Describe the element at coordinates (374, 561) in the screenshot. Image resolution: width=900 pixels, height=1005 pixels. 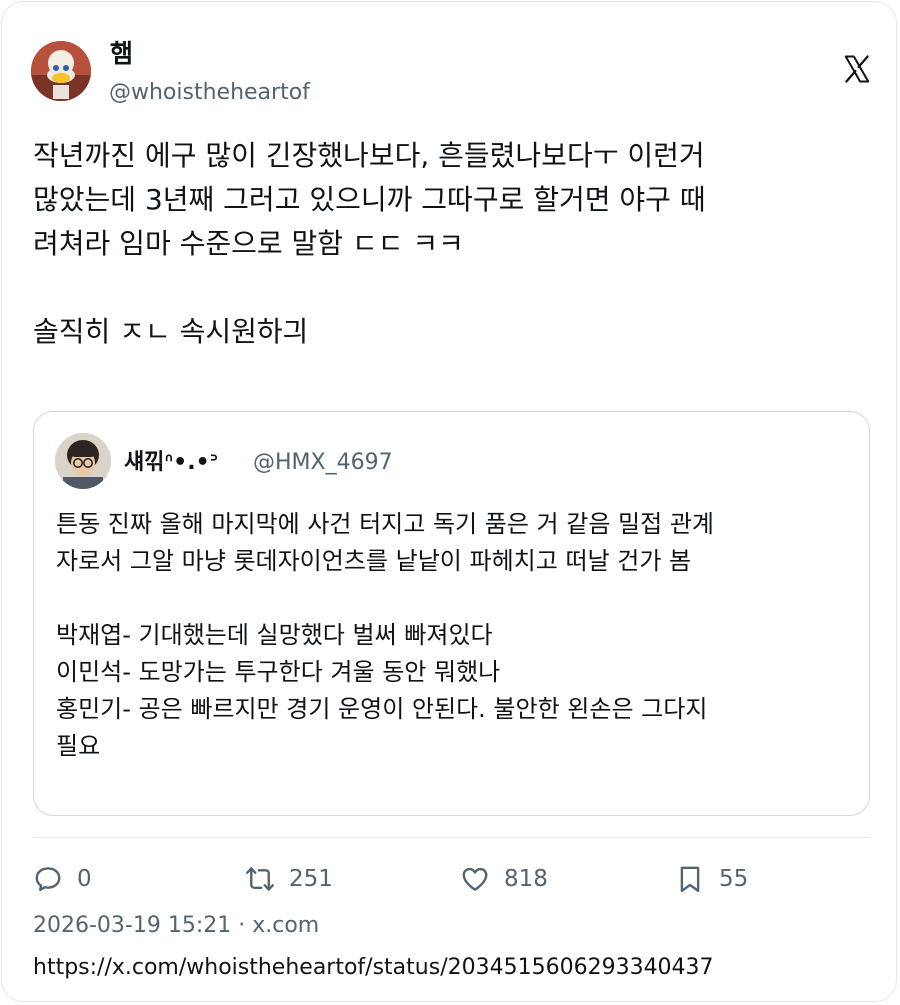
I see `quoted-line: 자로서 그알 마냥 롯데자이언츠를 낱낱이 파헤치고 떠날 건가 봄` at that location.